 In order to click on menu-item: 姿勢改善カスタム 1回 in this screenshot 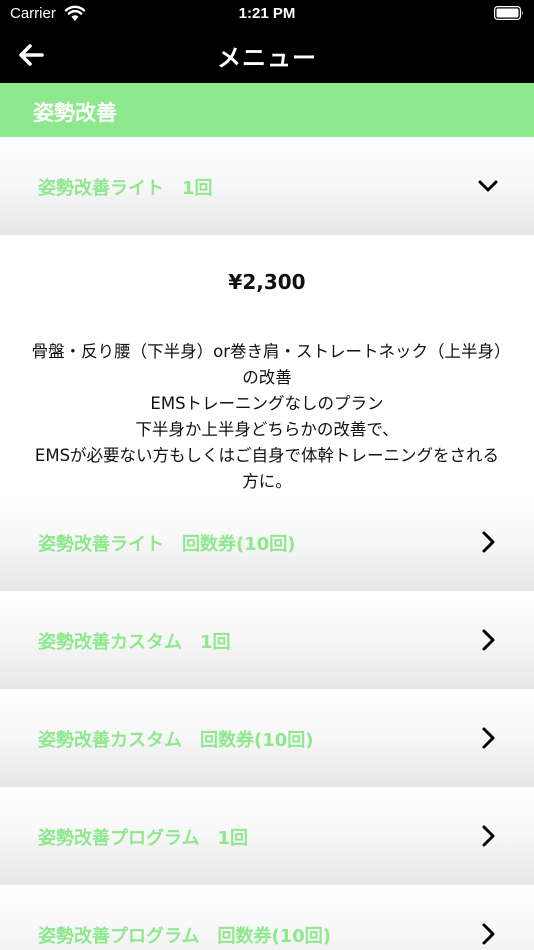, I will do `click(267, 640)`.